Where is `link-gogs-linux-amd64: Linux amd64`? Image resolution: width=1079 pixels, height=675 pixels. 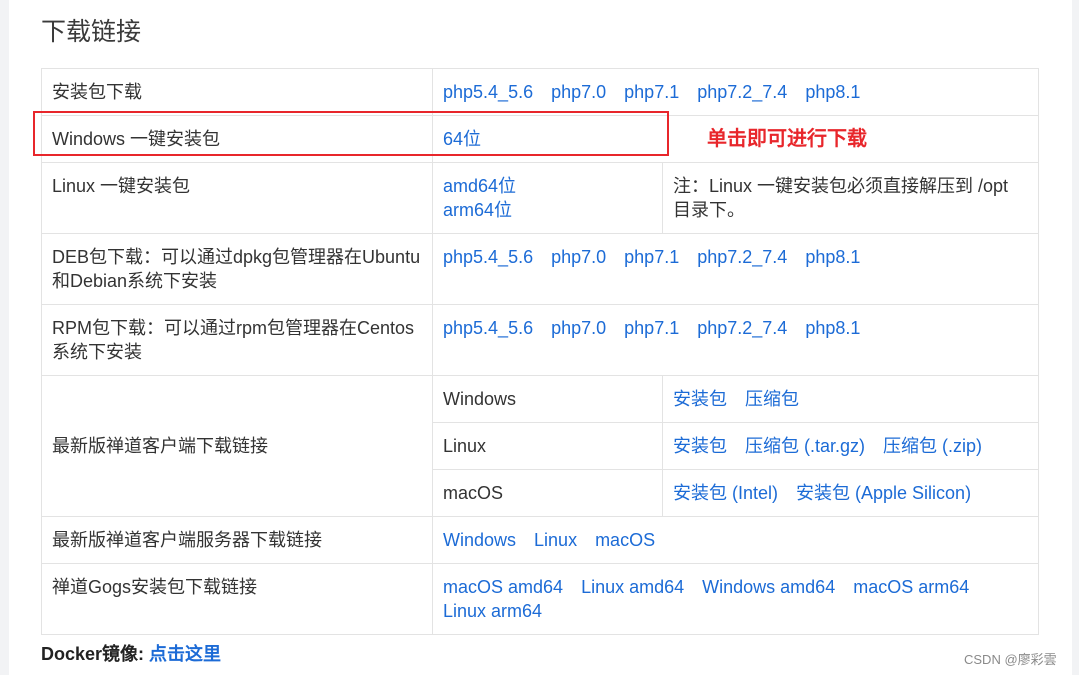 link-gogs-linux-amd64: Linux amd64 is located at coordinates (632, 587).